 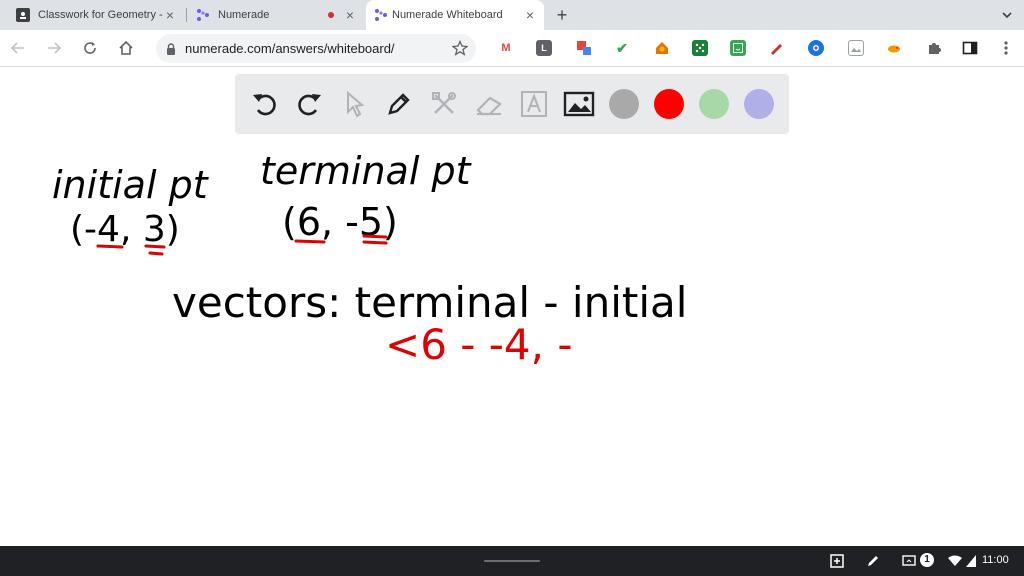 What do you see at coordinates (366, 171) in the screenshot?
I see `terminal-point-label: terminal pt` at bounding box center [366, 171].